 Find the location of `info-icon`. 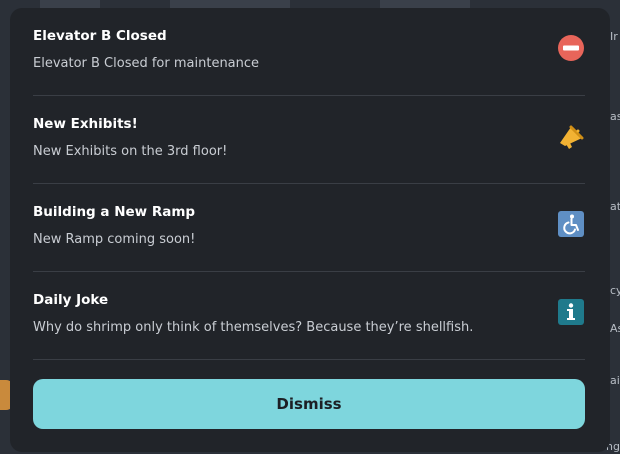

info-icon is located at coordinates (571, 312).